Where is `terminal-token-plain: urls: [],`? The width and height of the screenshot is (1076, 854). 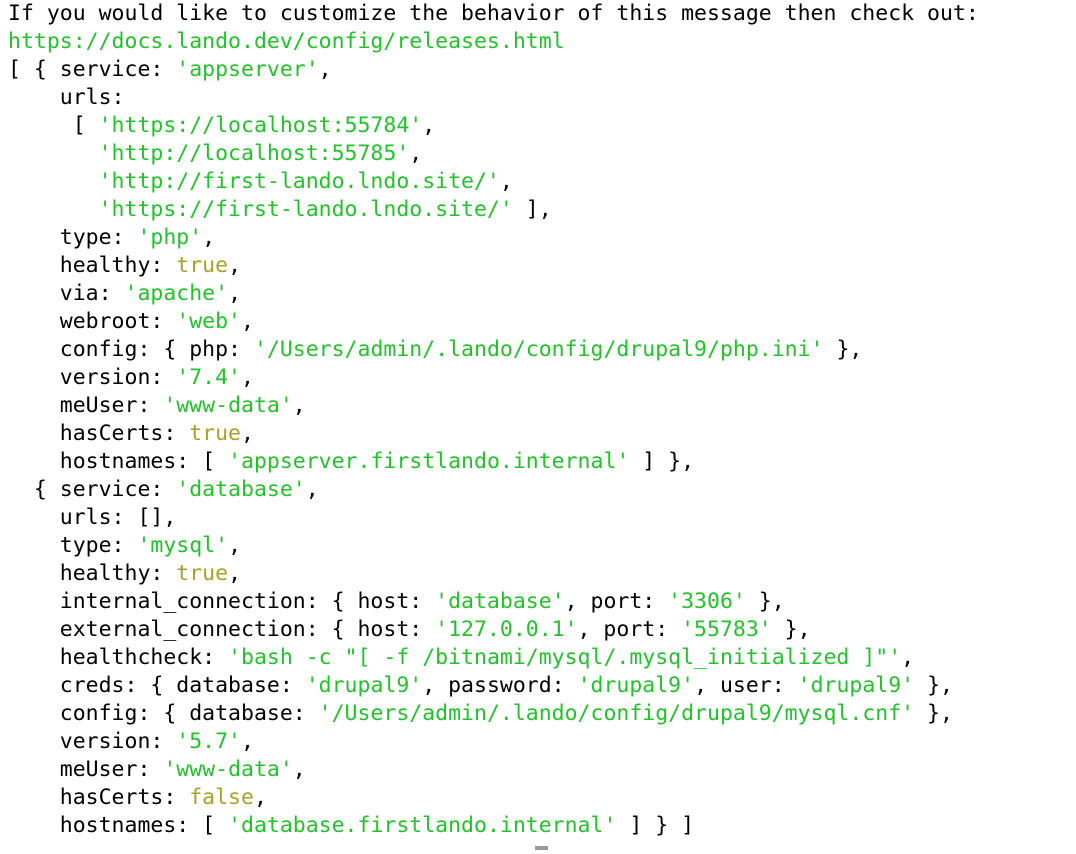 terminal-token-plain: urls: [], is located at coordinates (92, 517).